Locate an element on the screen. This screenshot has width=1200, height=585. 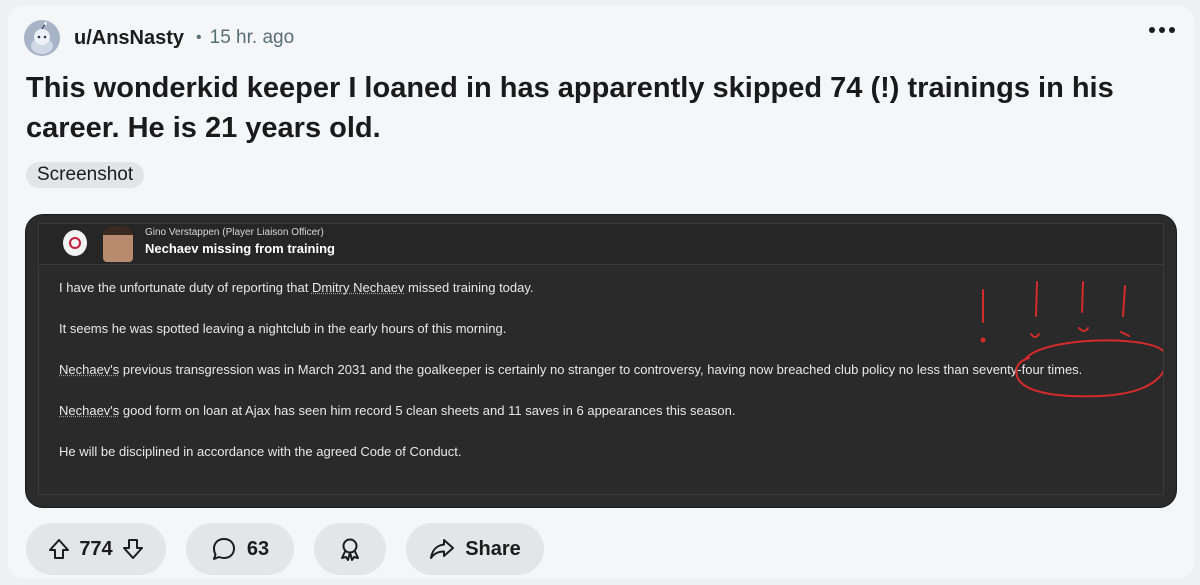
comment-count: 63 is located at coordinates (258, 548).